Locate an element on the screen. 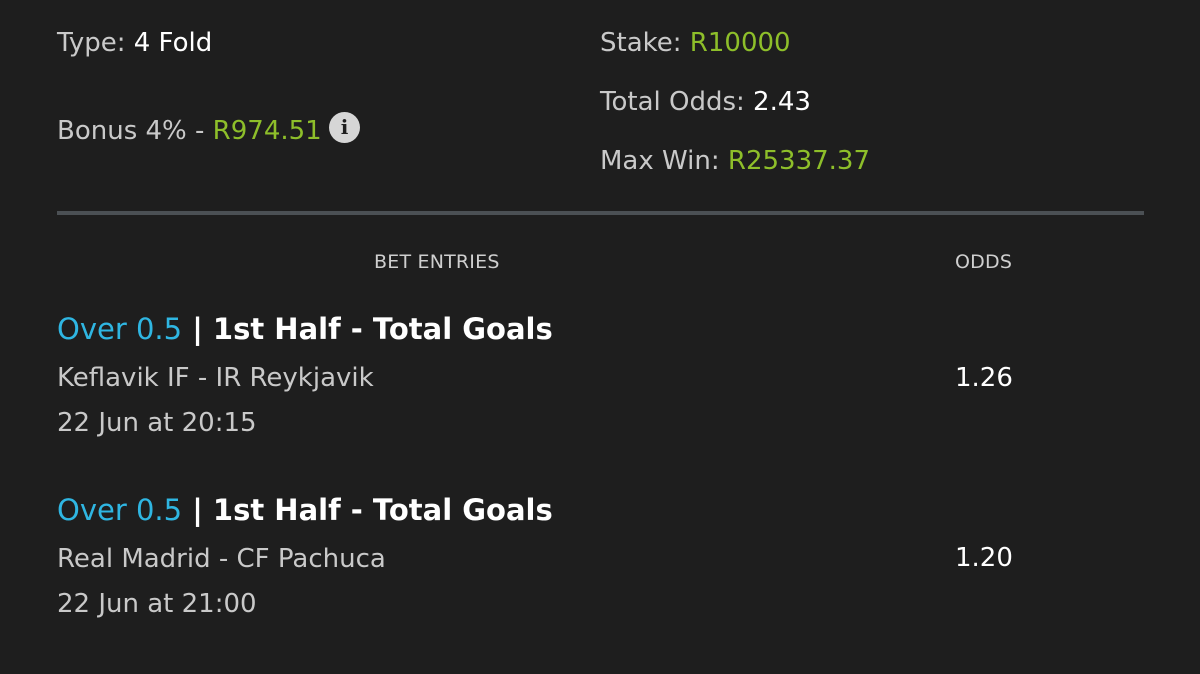  divider is located at coordinates (600, 213).